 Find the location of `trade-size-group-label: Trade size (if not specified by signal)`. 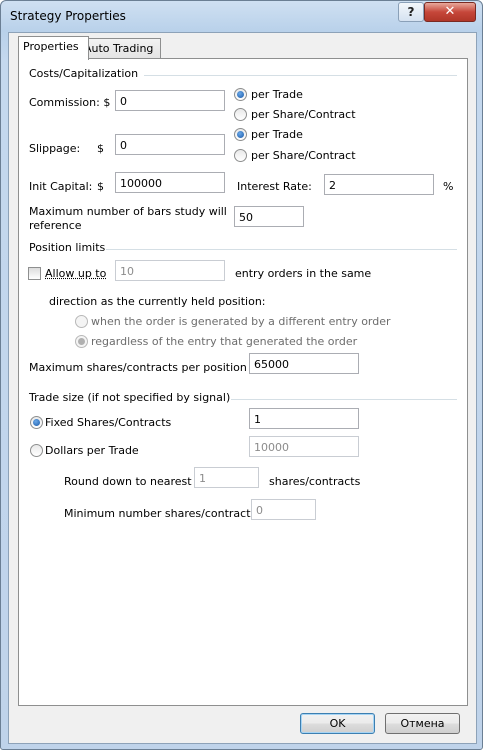

trade-size-group-label: Trade size (if not specified by signal) is located at coordinates (130, 397).